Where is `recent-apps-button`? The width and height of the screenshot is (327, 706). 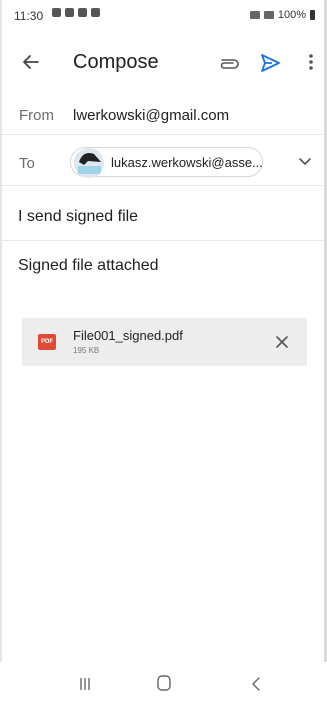
recent-apps-button is located at coordinates (85, 684).